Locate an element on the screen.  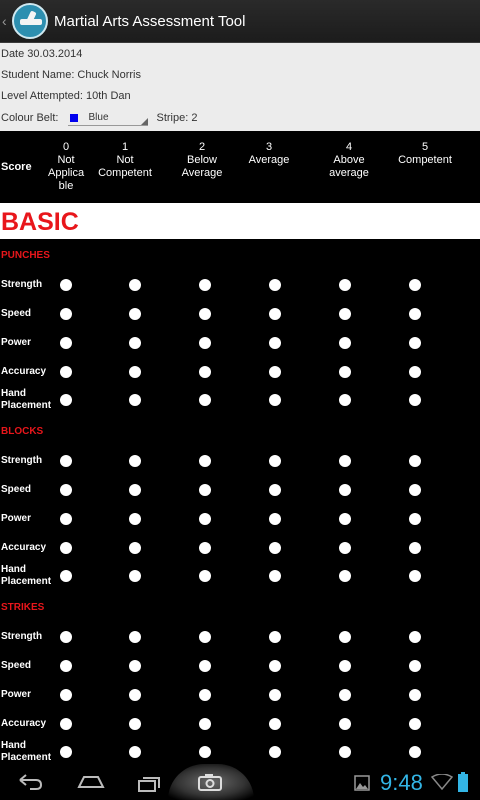
back-icon is located at coordinates (30, 782).